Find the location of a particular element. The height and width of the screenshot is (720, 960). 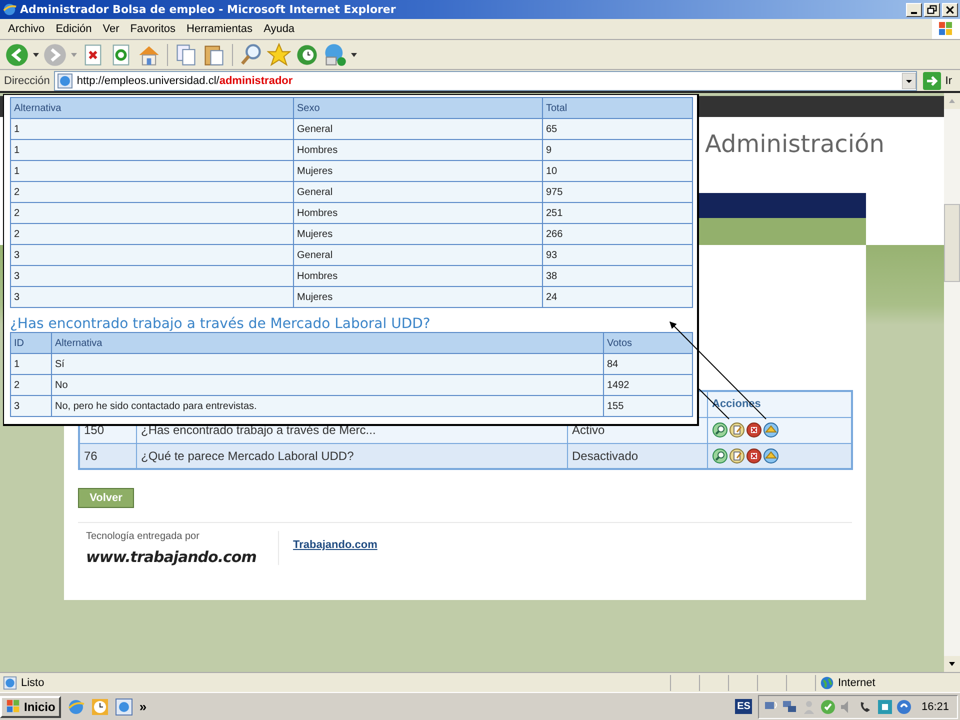

column-header: Sexo is located at coordinates (418, 108).